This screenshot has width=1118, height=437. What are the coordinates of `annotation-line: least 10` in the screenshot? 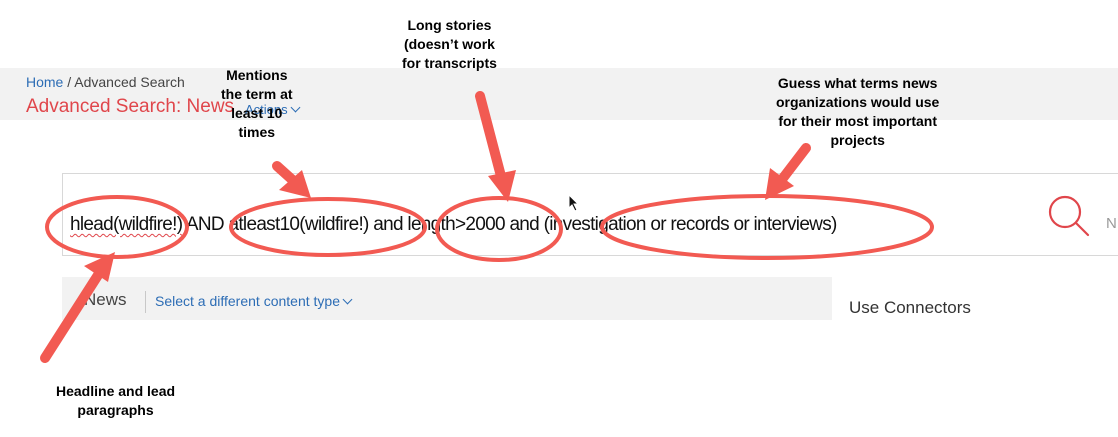 It's located at (257, 113).